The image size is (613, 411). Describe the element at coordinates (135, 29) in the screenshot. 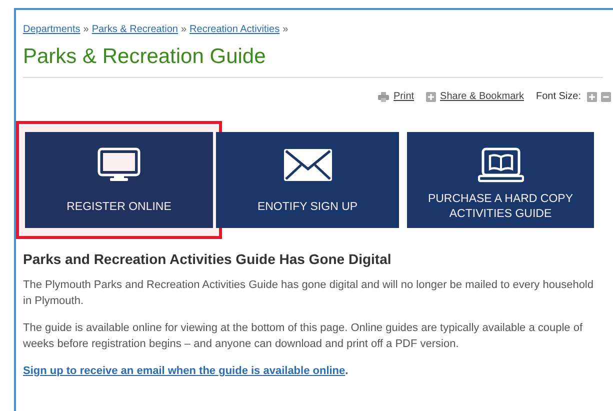

I see `breadcrumb-link: Parks & Recreation` at that location.